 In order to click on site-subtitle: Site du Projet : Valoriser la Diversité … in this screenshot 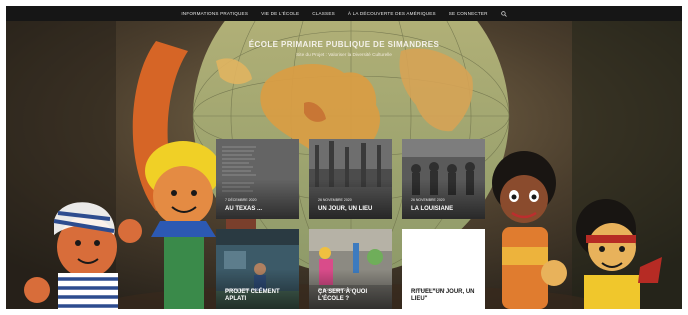, I will do `click(344, 54)`.